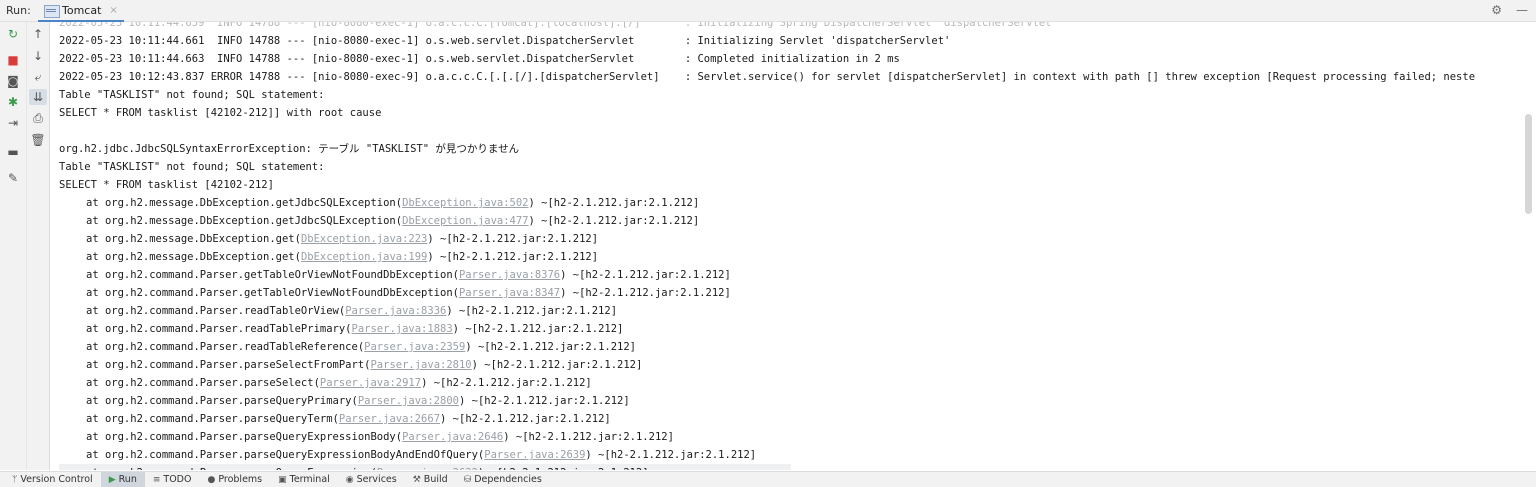 This screenshot has height=487, width=1536. Describe the element at coordinates (52, 11) in the screenshot. I see `tomcat-icon` at that location.